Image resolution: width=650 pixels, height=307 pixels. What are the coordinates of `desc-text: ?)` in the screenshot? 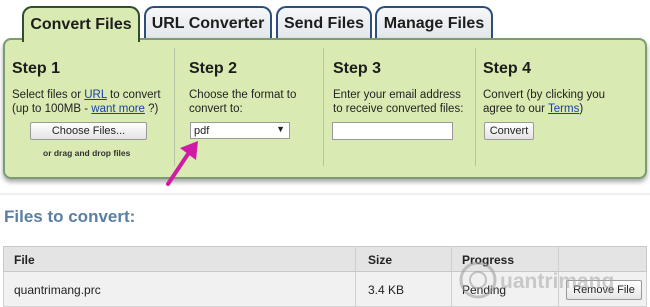 It's located at (151, 109).